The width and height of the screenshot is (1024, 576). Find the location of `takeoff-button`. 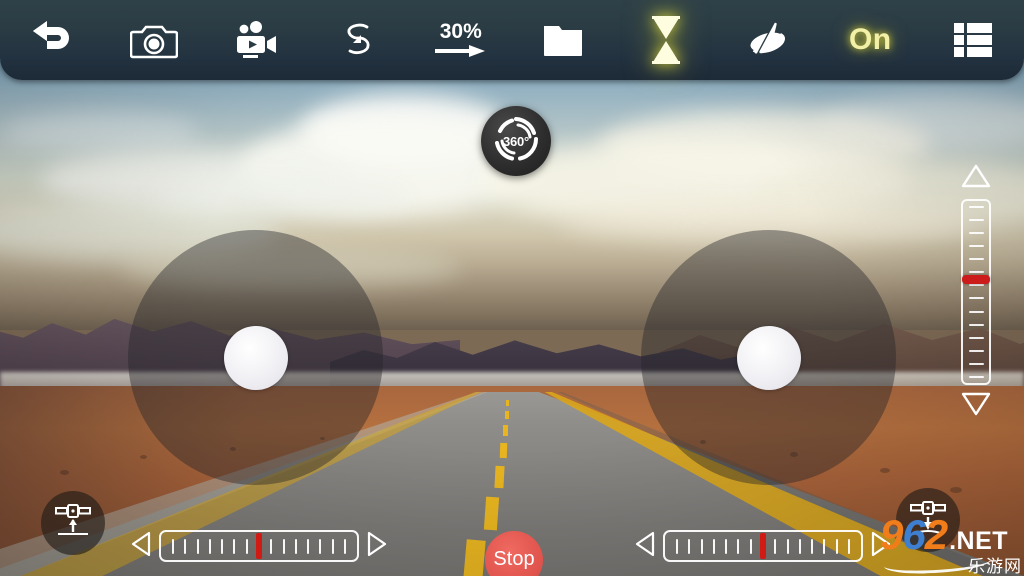

takeoff-button is located at coordinates (73, 523).